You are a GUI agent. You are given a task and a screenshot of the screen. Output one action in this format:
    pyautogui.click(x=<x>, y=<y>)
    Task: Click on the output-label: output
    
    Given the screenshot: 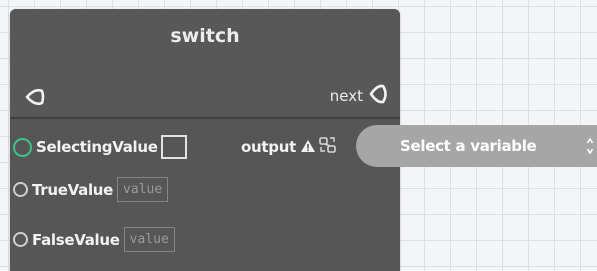 What is the action you would take?
    pyautogui.click(x=268, y=147)
    